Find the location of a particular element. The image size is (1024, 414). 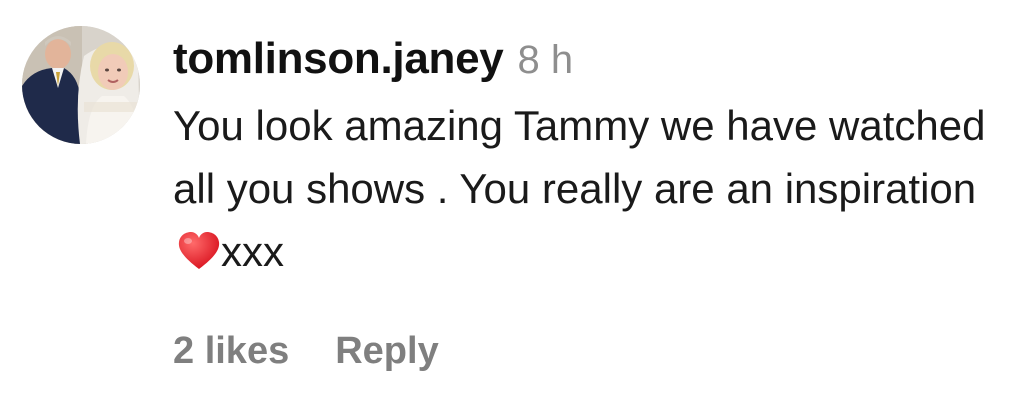

comment-text-tail: xxx is located at coordinates (252, 251).